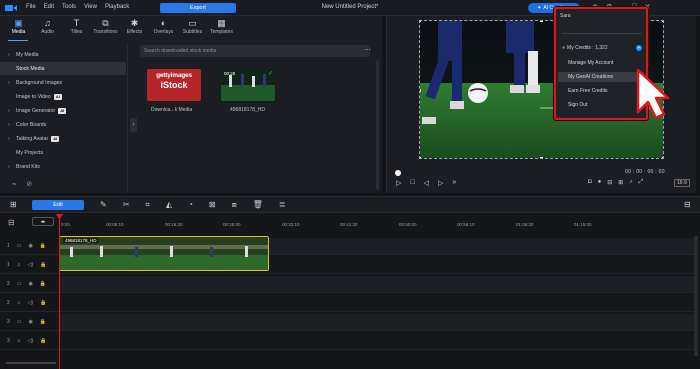  What do you see at coordinates (103, 205) in the screenshot?
I see `pen-icon: ✎` at bounding box center [103, 205].